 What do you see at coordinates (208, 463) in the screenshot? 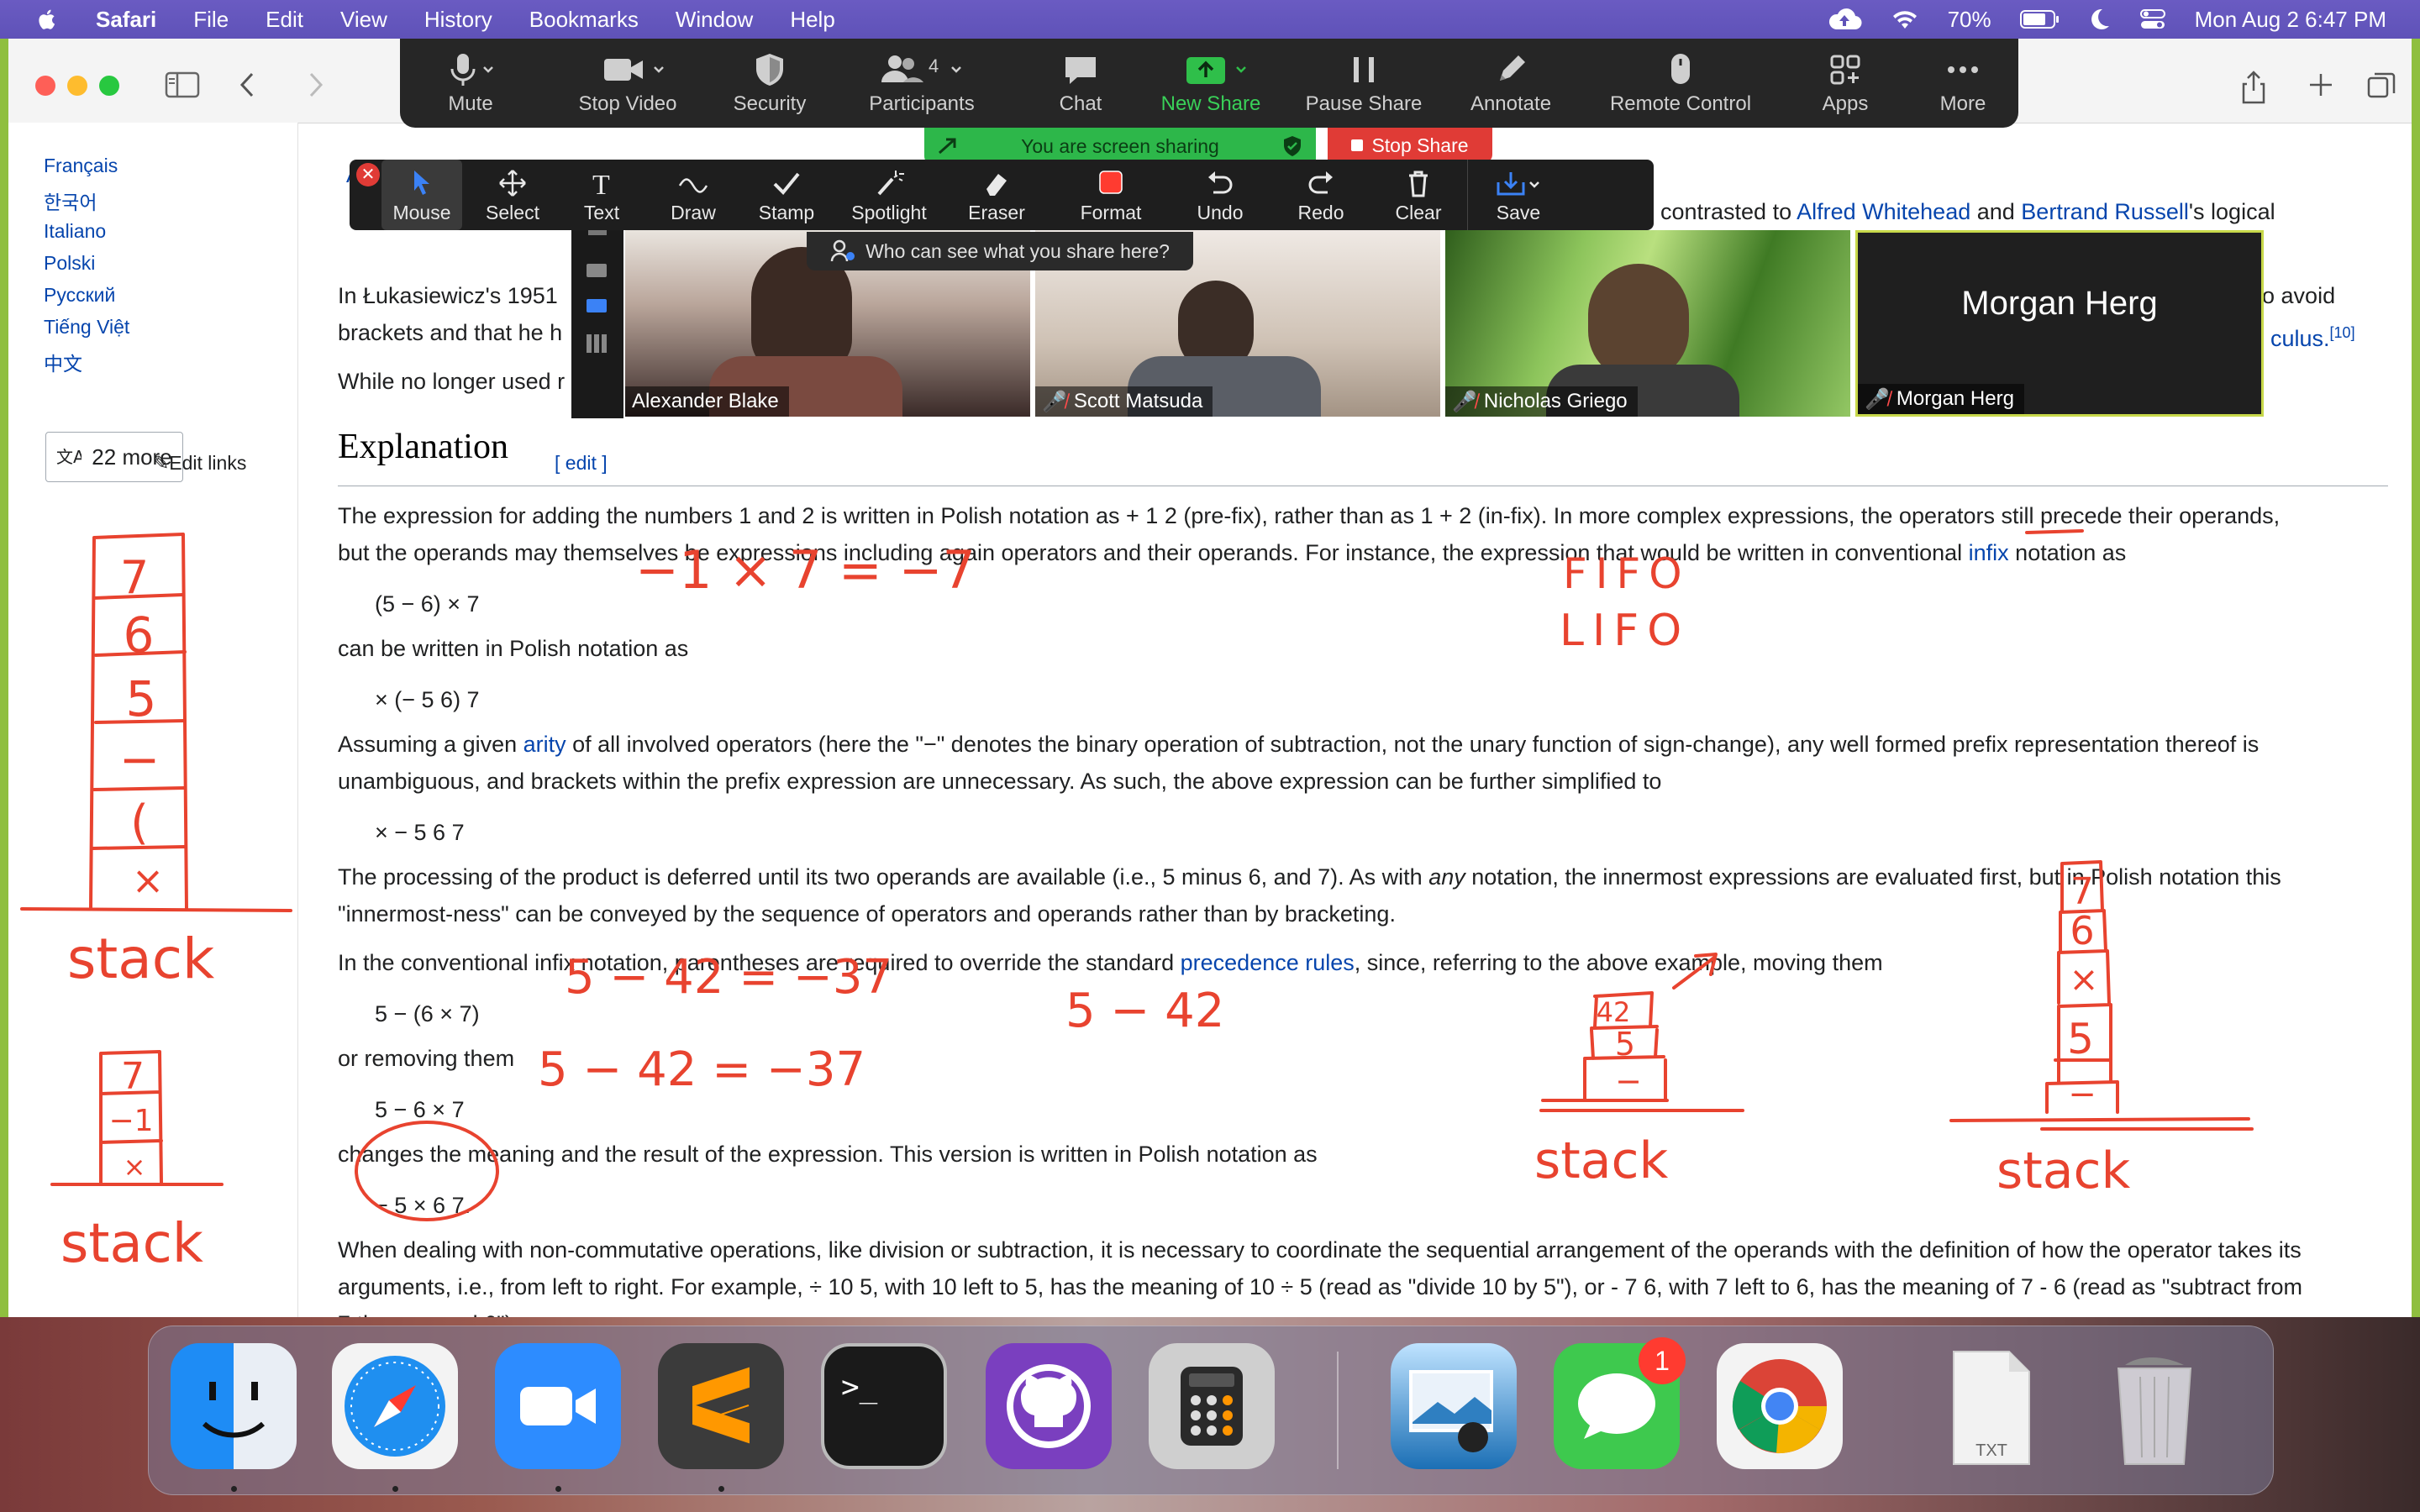
I see `edit-links-label: Edit links` at bounding box center [208, 463].